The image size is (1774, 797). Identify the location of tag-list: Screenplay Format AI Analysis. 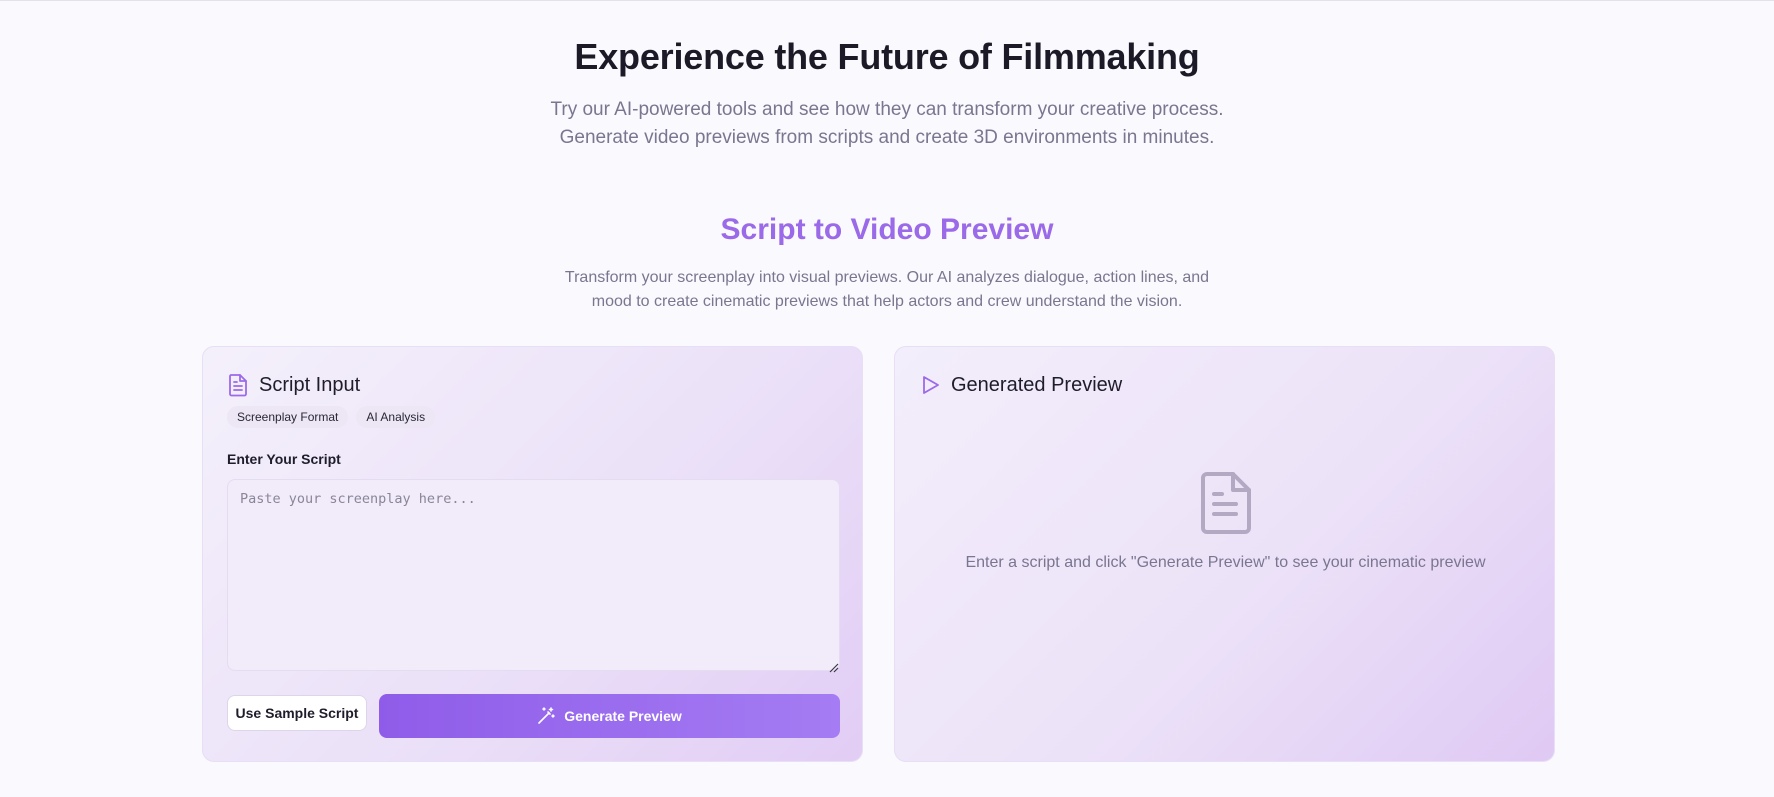
(335, 417).